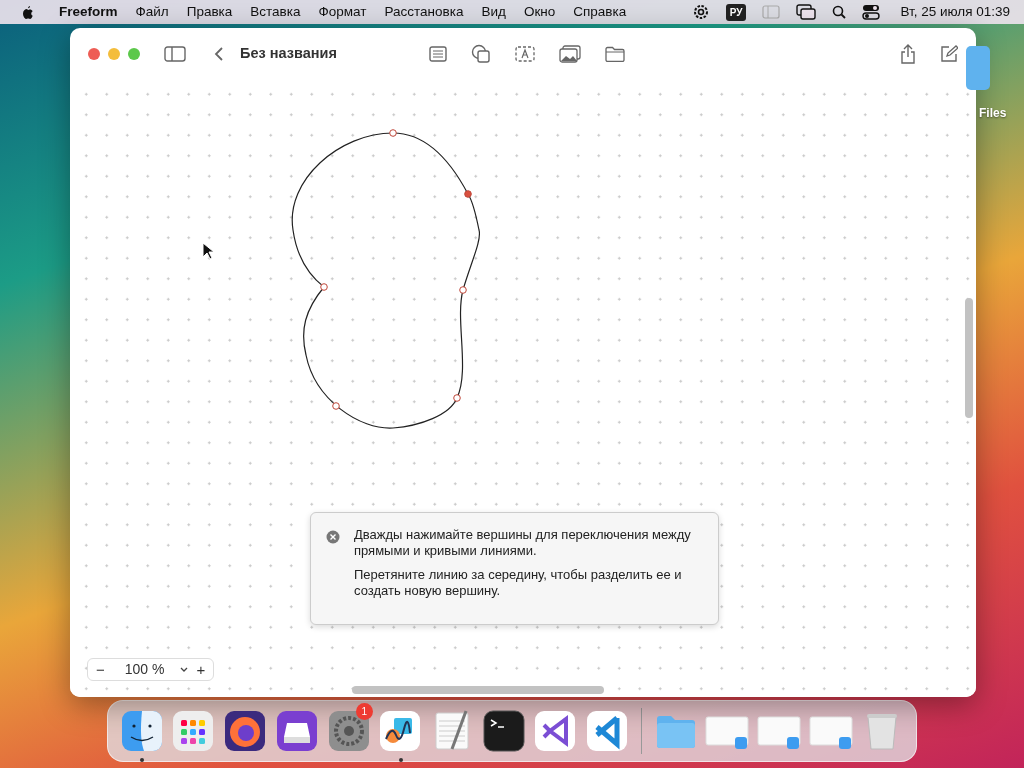 Image resolution: width=1024 pixels, height=768 pixels. I want to click on menu-item: Файл, so click(152, 12).